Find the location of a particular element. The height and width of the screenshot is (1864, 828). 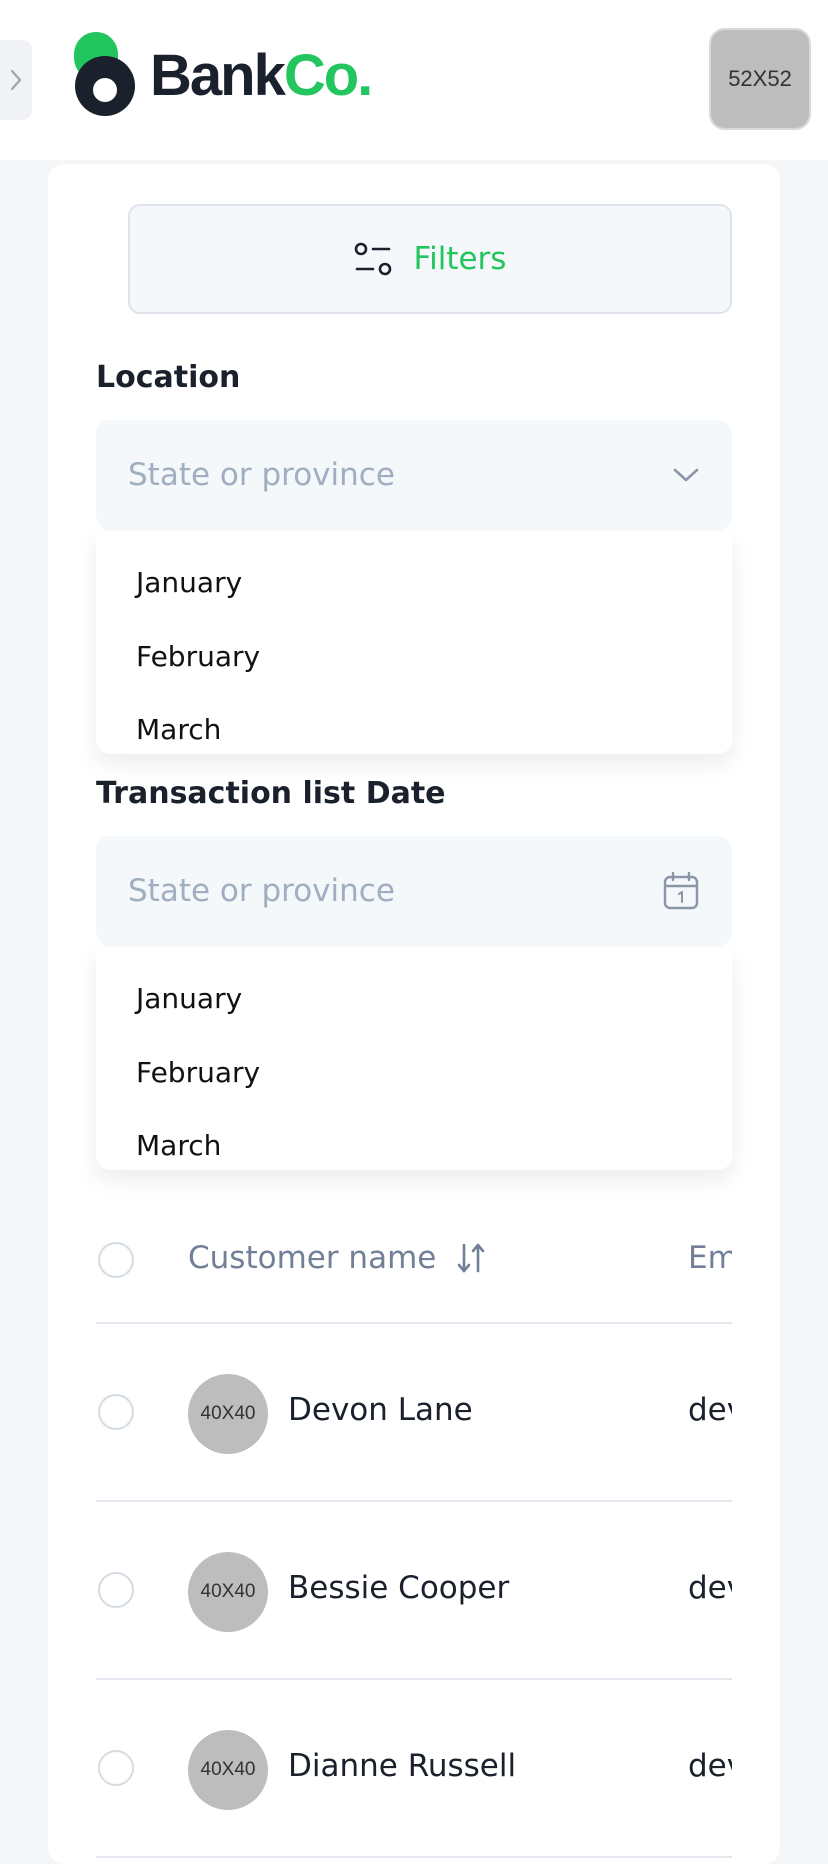

sidebar-toggle-button is located at coordinates (16, 80).